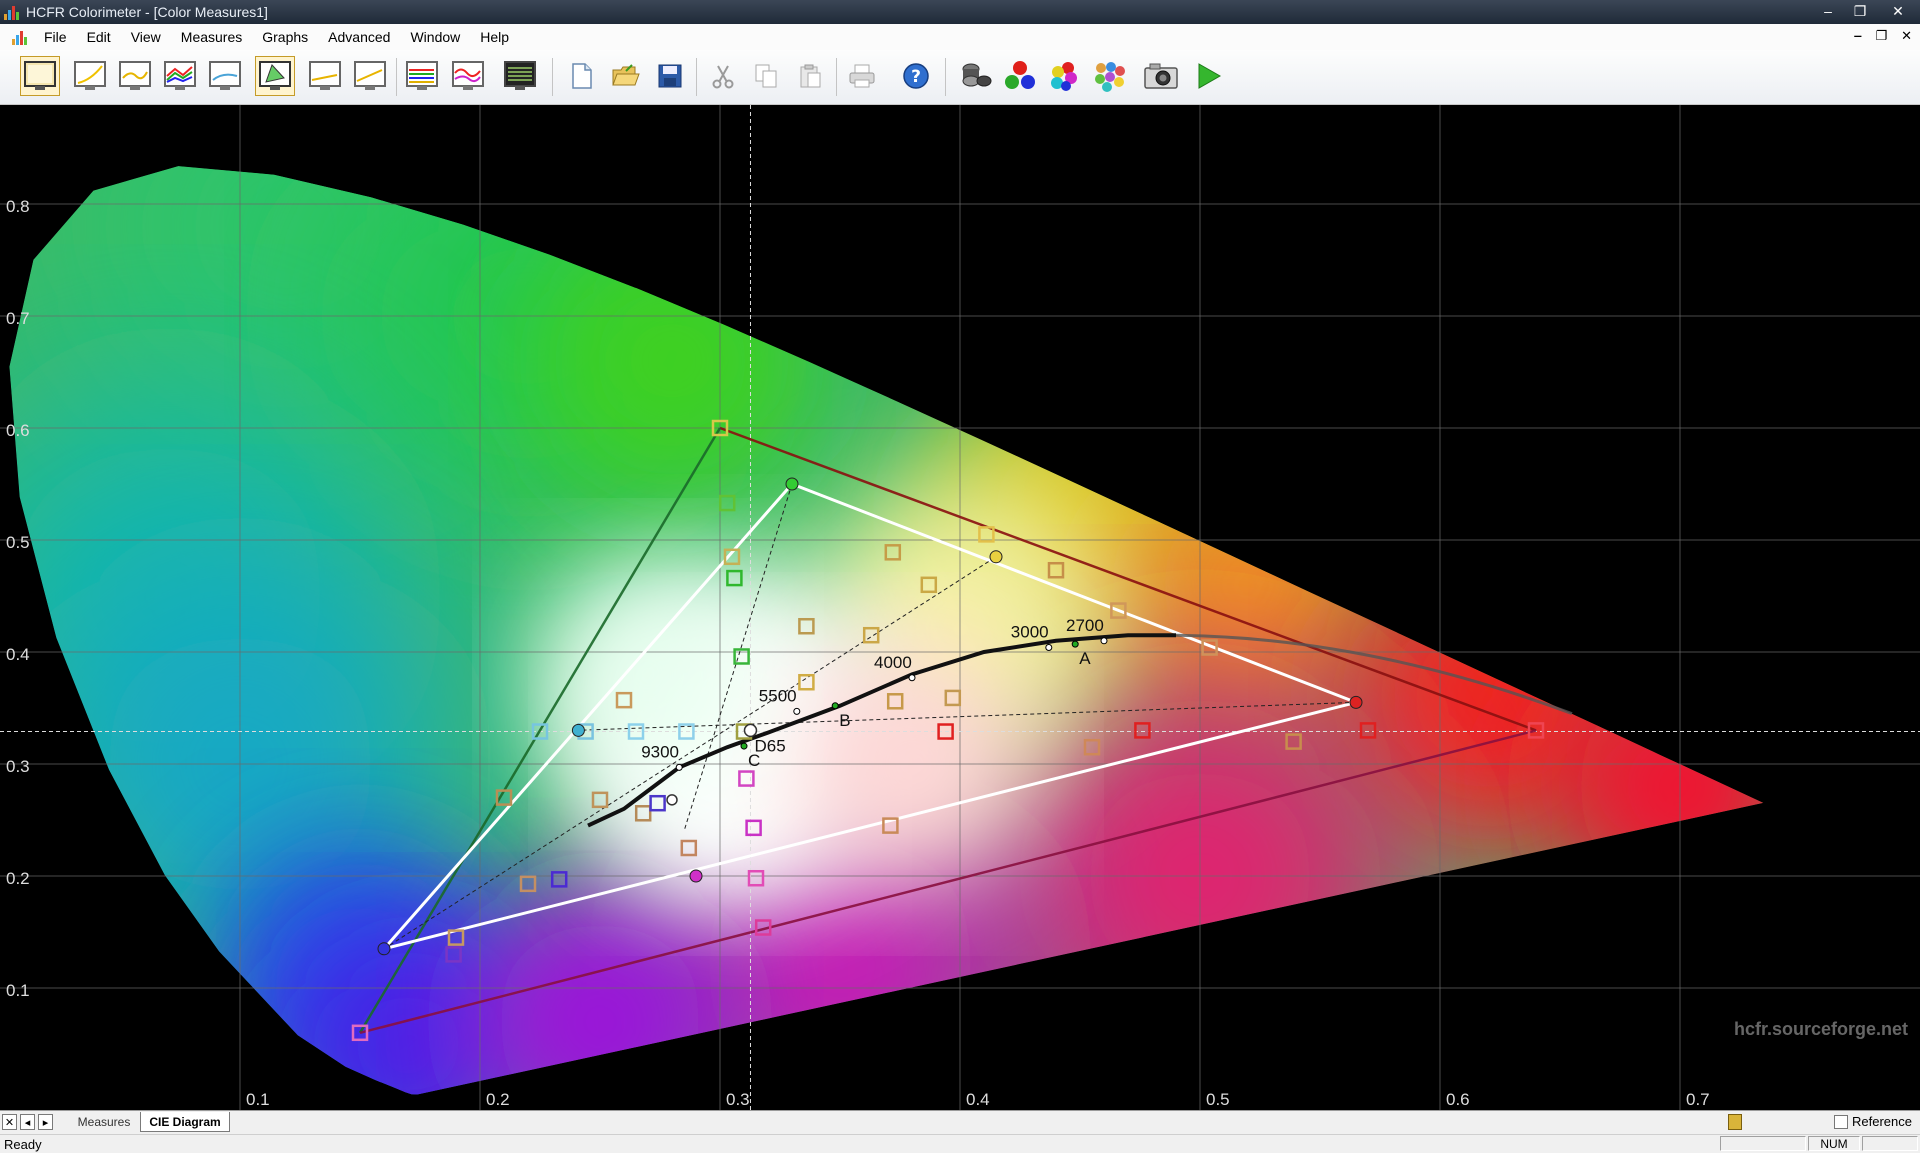  What do you see at coordinates (1841, 1121) in the screenshot?
I see `reference-checkbox-box` at bounding box center [1841, 1121].